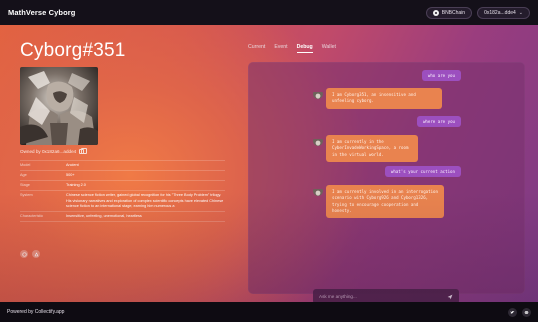 This screenshot has width=538, height=322. Describe the element at coordinates (24, 254) in the screenshot. I see `link-icon` at that location.